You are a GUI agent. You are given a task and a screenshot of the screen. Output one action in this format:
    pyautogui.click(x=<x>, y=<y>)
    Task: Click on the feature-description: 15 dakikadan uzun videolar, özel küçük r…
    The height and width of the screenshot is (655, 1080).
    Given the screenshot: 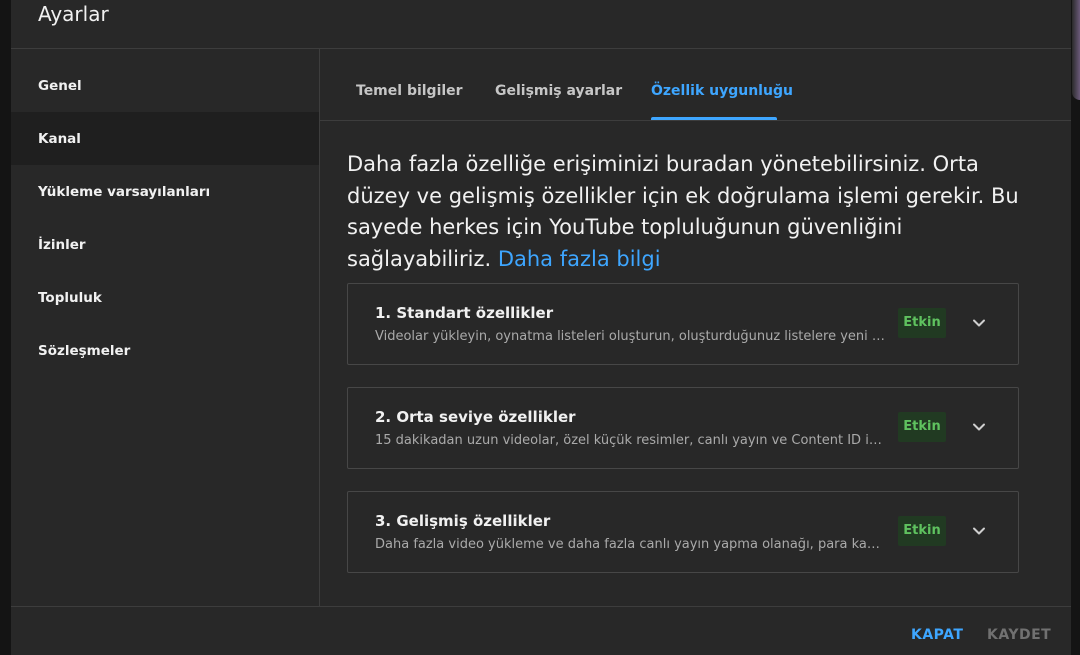 What is the action you would take?
    pyautogui.click(x=630, y=440)
    